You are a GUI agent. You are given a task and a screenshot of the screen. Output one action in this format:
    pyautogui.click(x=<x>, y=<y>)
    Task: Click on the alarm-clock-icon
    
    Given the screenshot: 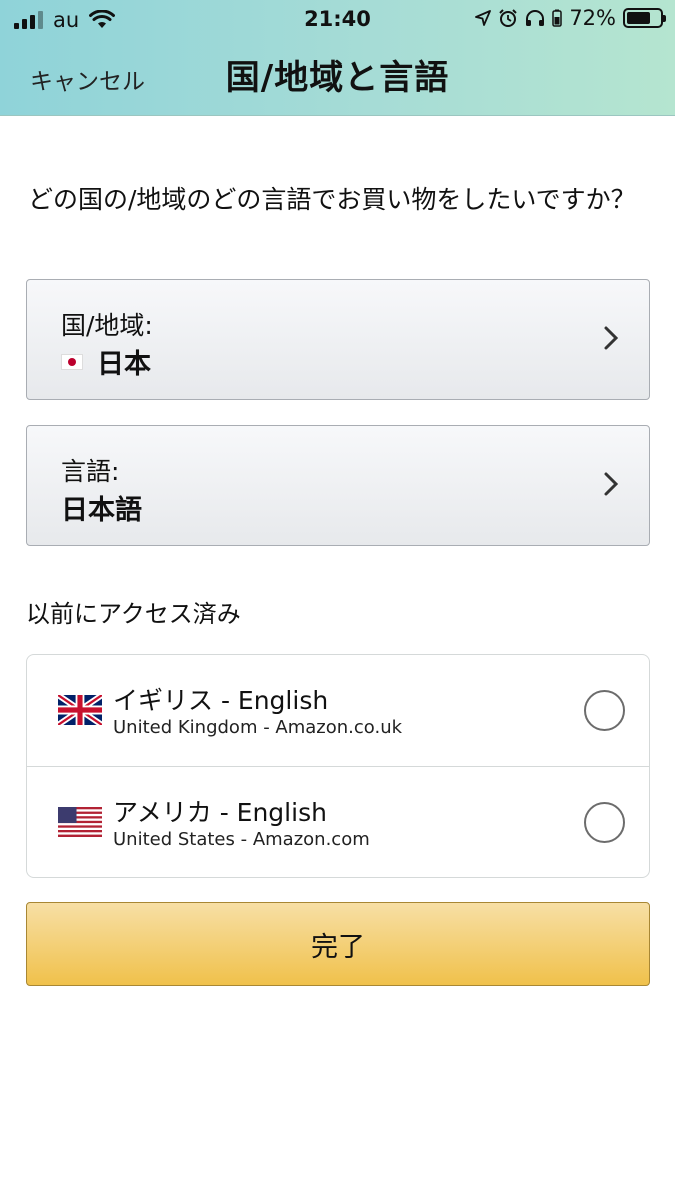 What is the action you would take?
    pyautogui.click(x=508, y=18)
    